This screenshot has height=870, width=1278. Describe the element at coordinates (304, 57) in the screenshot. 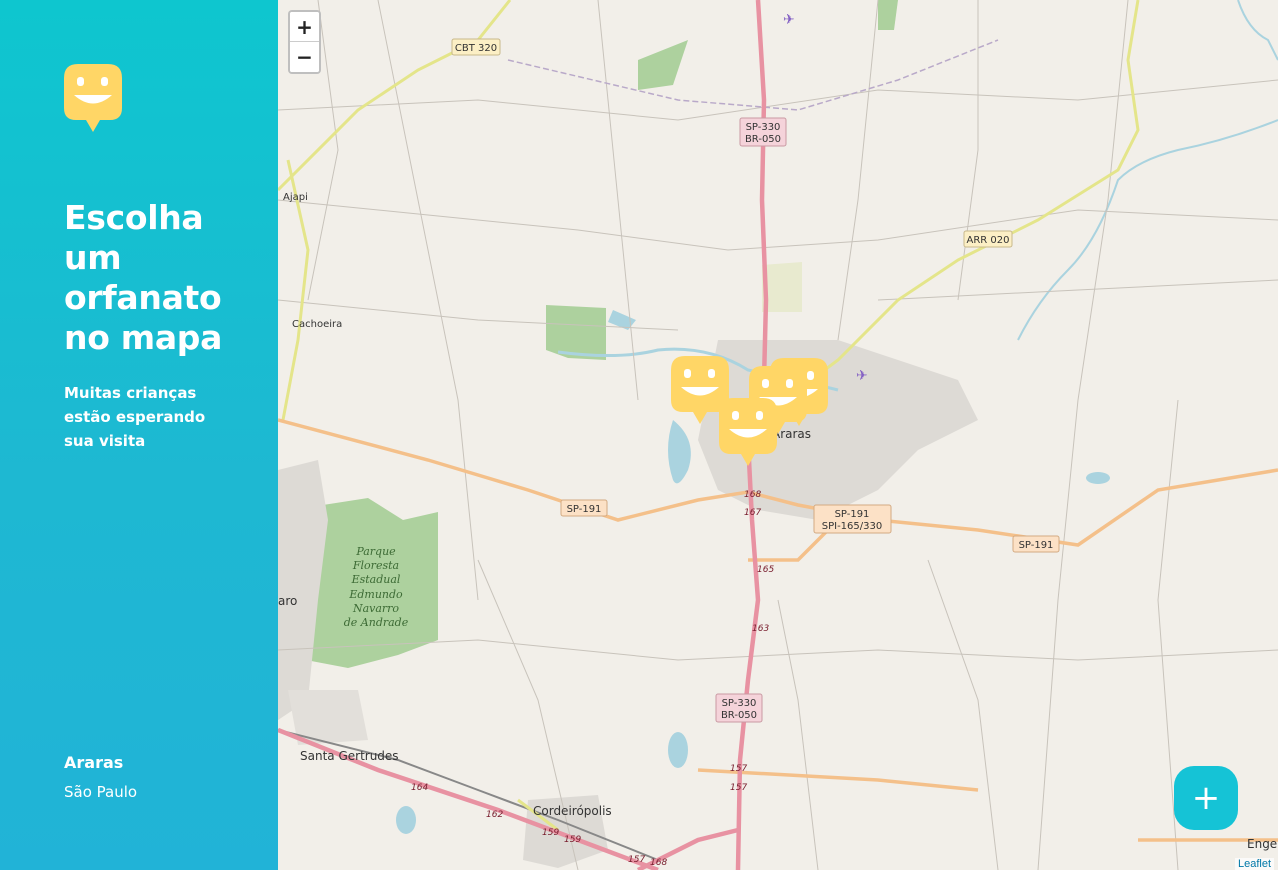

I see `zoom-out-button: −` at that location.